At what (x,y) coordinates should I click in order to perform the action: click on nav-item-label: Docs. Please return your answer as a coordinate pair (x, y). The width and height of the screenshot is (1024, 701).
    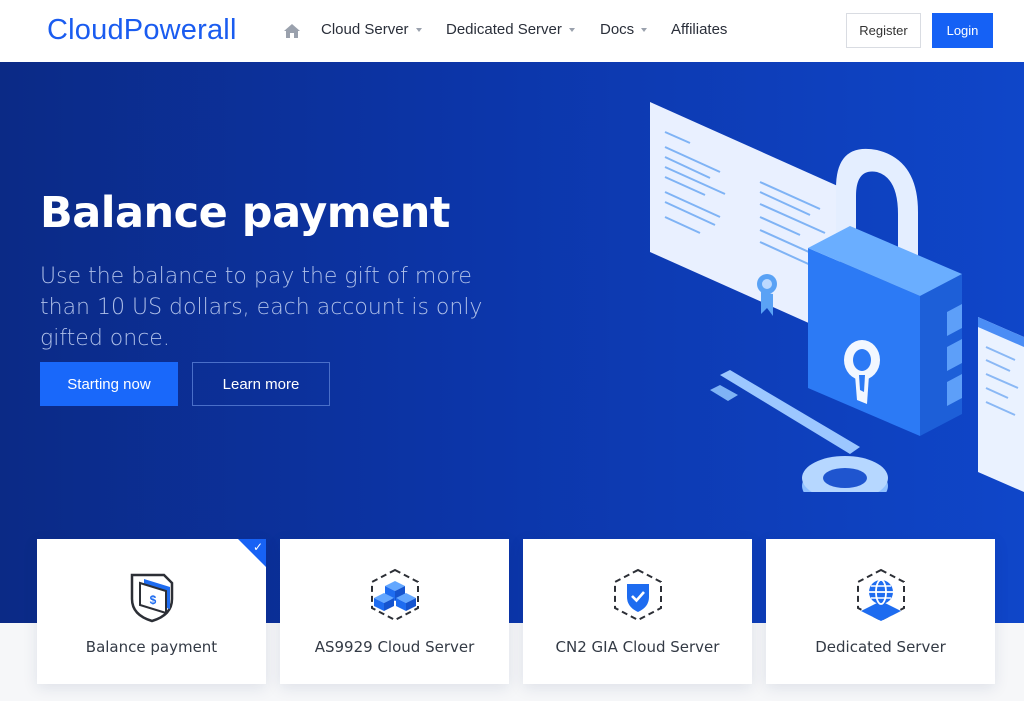
    Looking at the image, I should click on (617, 29).